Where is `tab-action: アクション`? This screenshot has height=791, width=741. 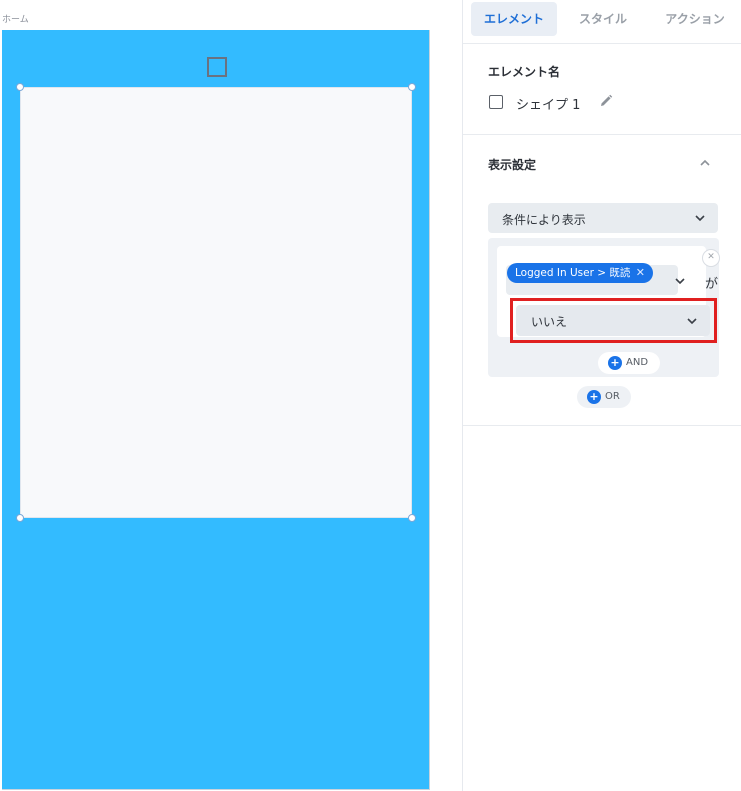 tab-action: アクション is located at coordinates (695, 19).